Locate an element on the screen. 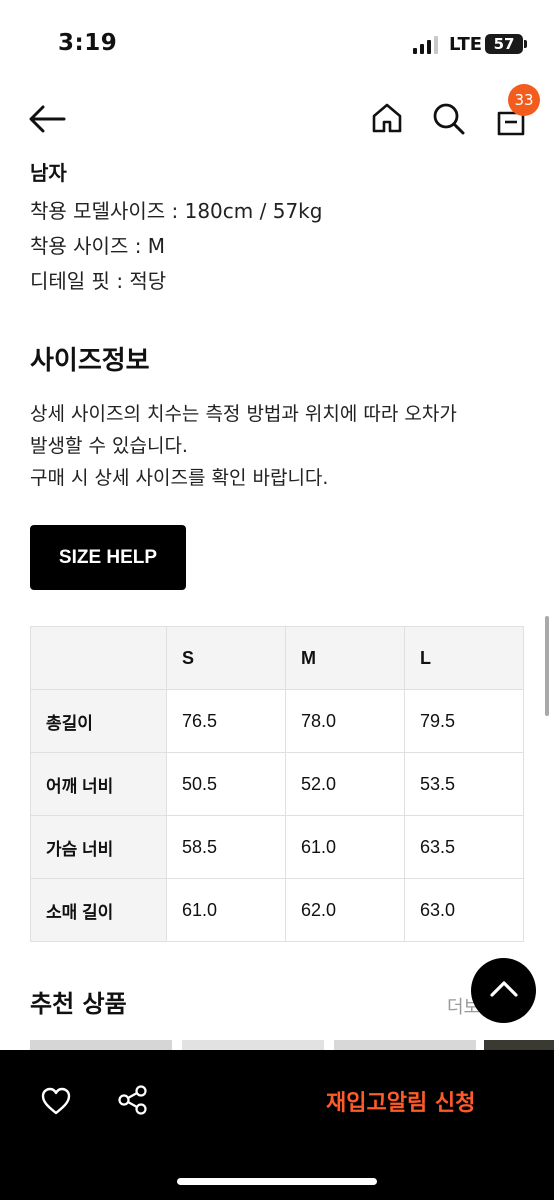 The image size is (554, 1200). table-header-row: S M L is located at coordinates (277, 658).